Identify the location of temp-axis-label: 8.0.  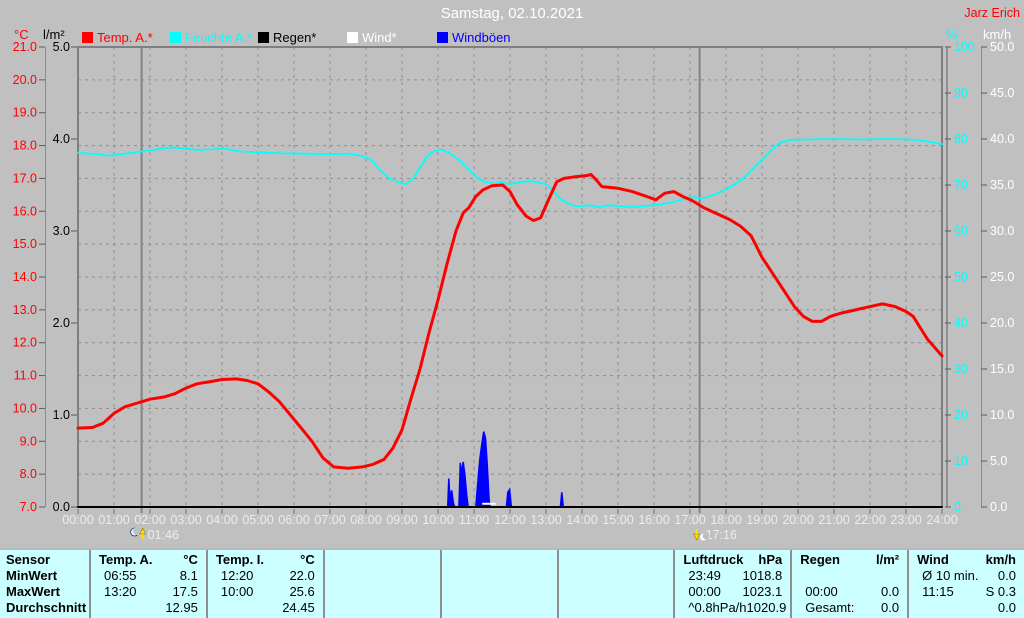
(28, 474).